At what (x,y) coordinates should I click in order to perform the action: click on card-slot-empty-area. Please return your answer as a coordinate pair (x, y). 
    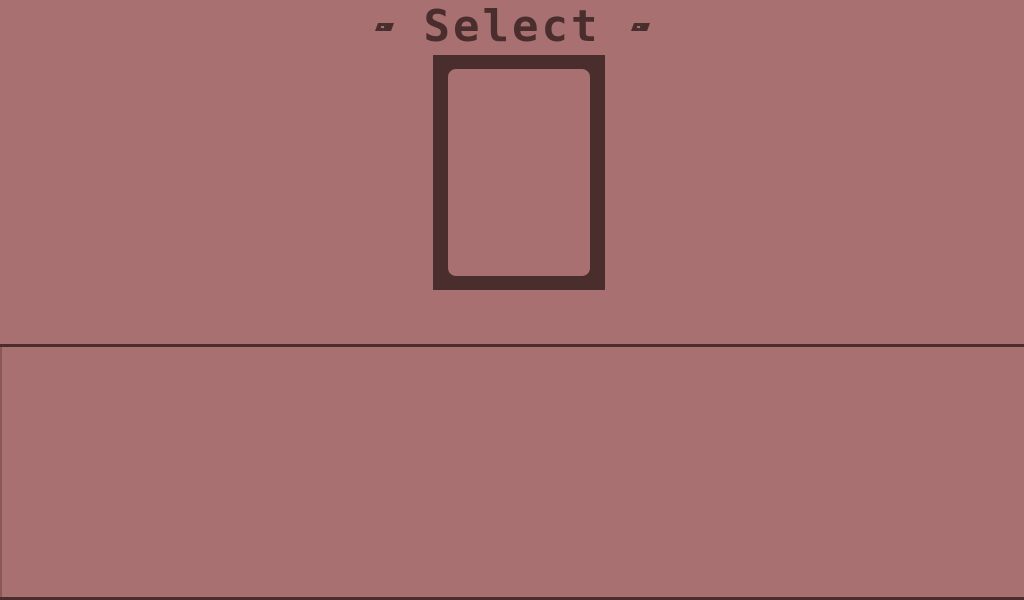
    Looking at the image, I should click on (519, 172).